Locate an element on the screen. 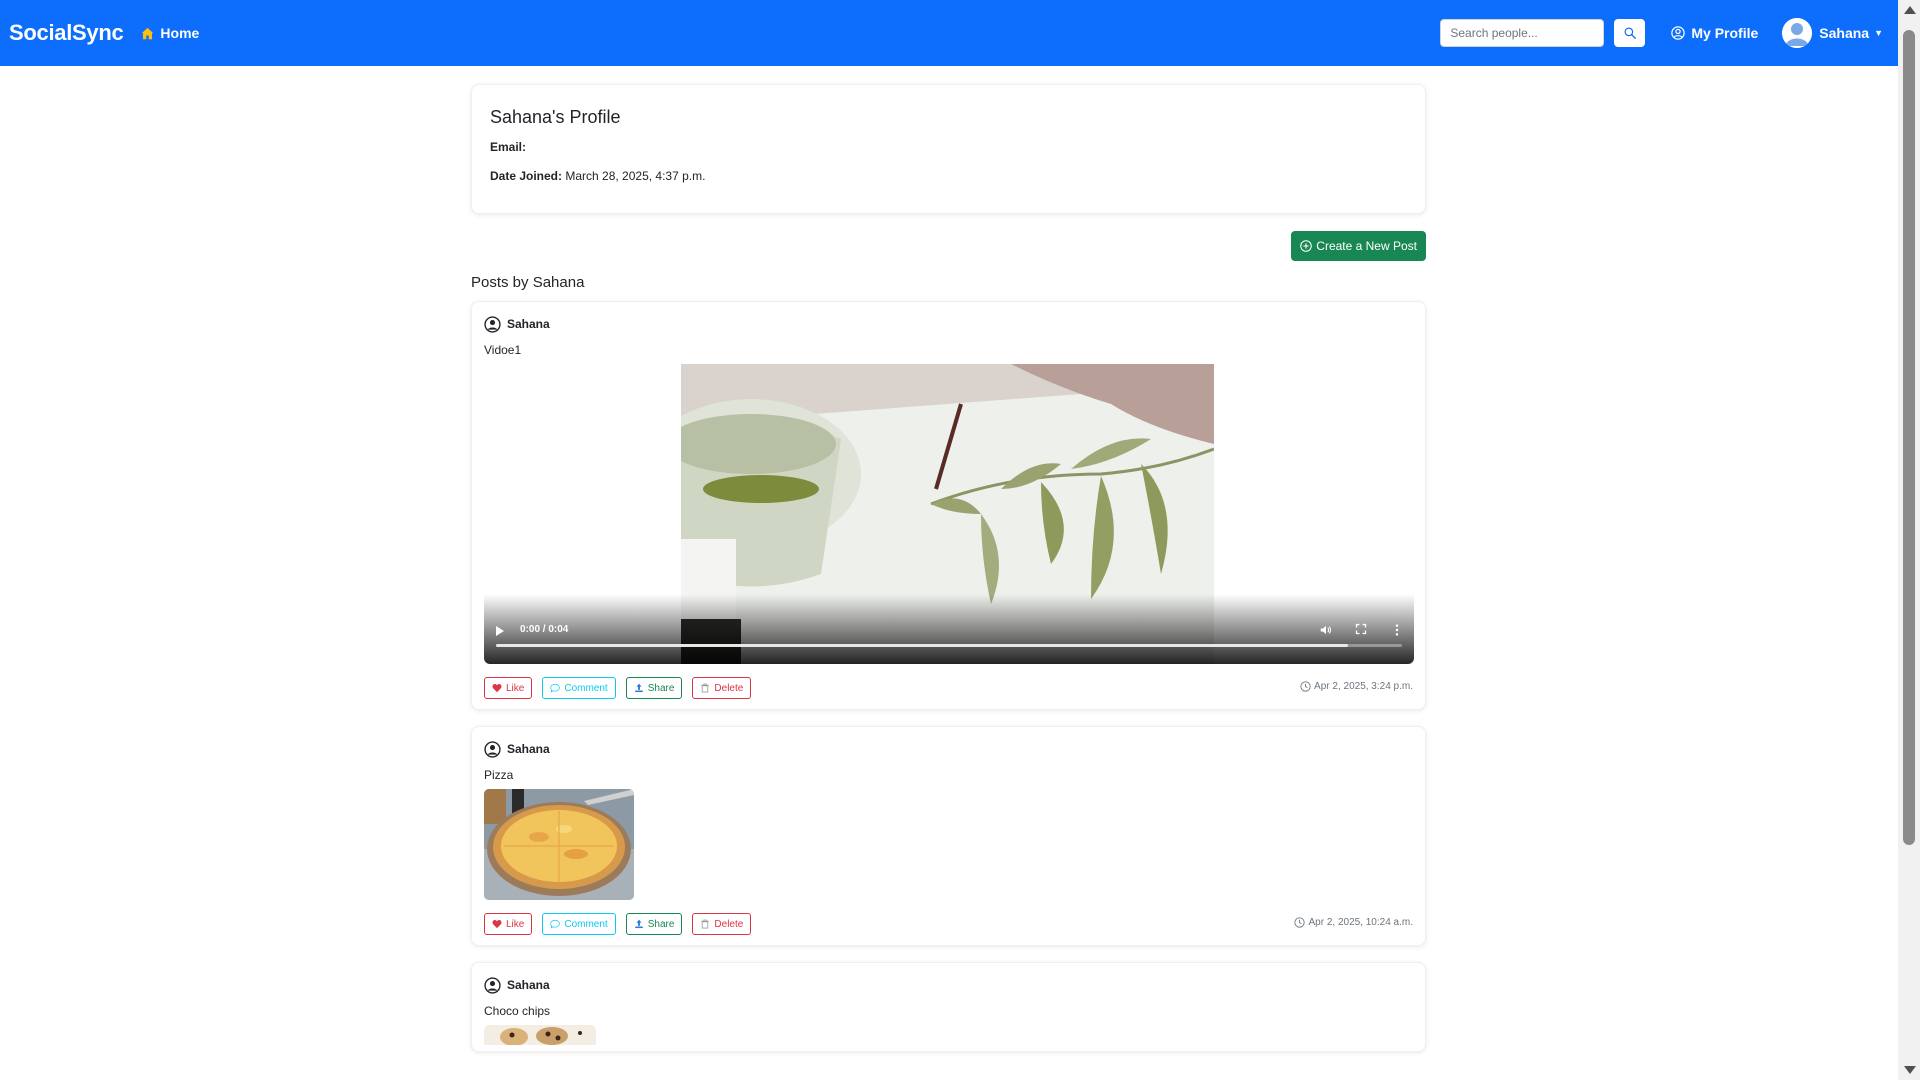  top-navbar: SocialSync Home My Profile is located at coordinates (949, 33).